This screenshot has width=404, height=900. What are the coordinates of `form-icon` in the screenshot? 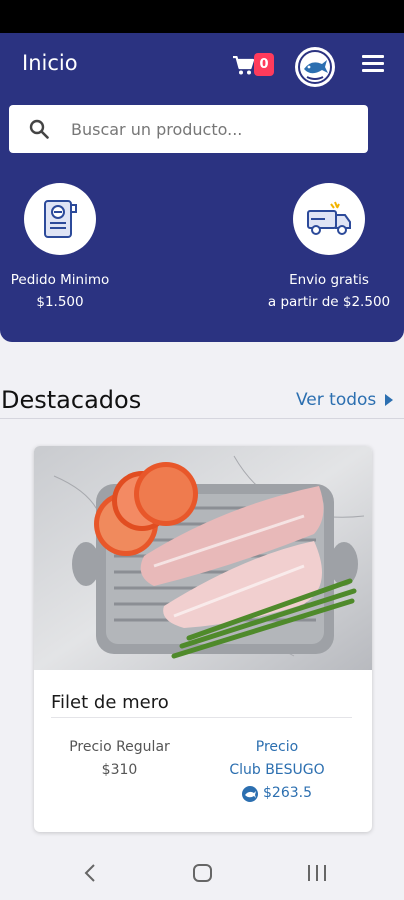 It's located at (60, 219).